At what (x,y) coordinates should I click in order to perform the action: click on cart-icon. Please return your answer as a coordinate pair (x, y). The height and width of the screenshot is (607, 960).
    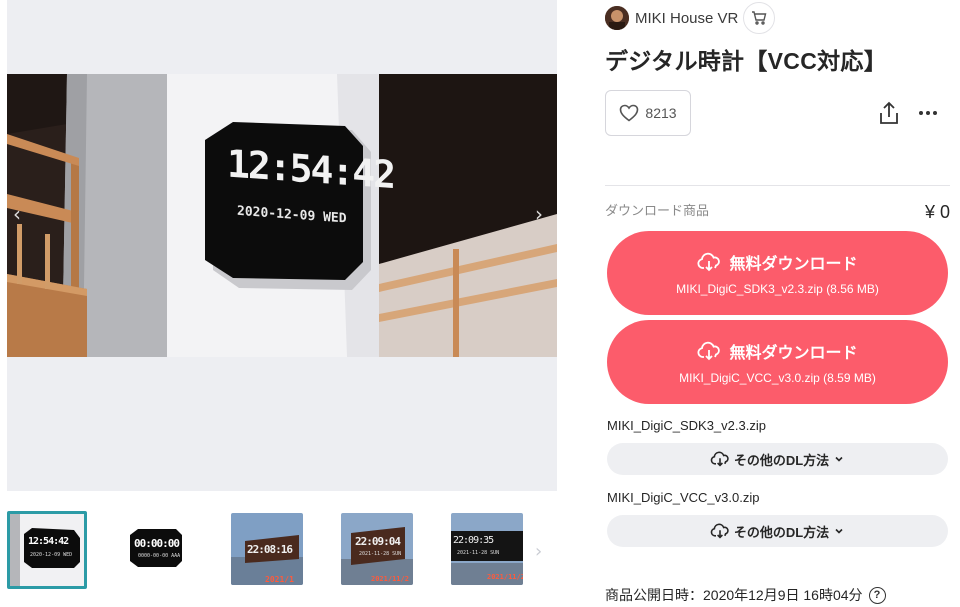
    Looking at the image, I should click on (759, 18).